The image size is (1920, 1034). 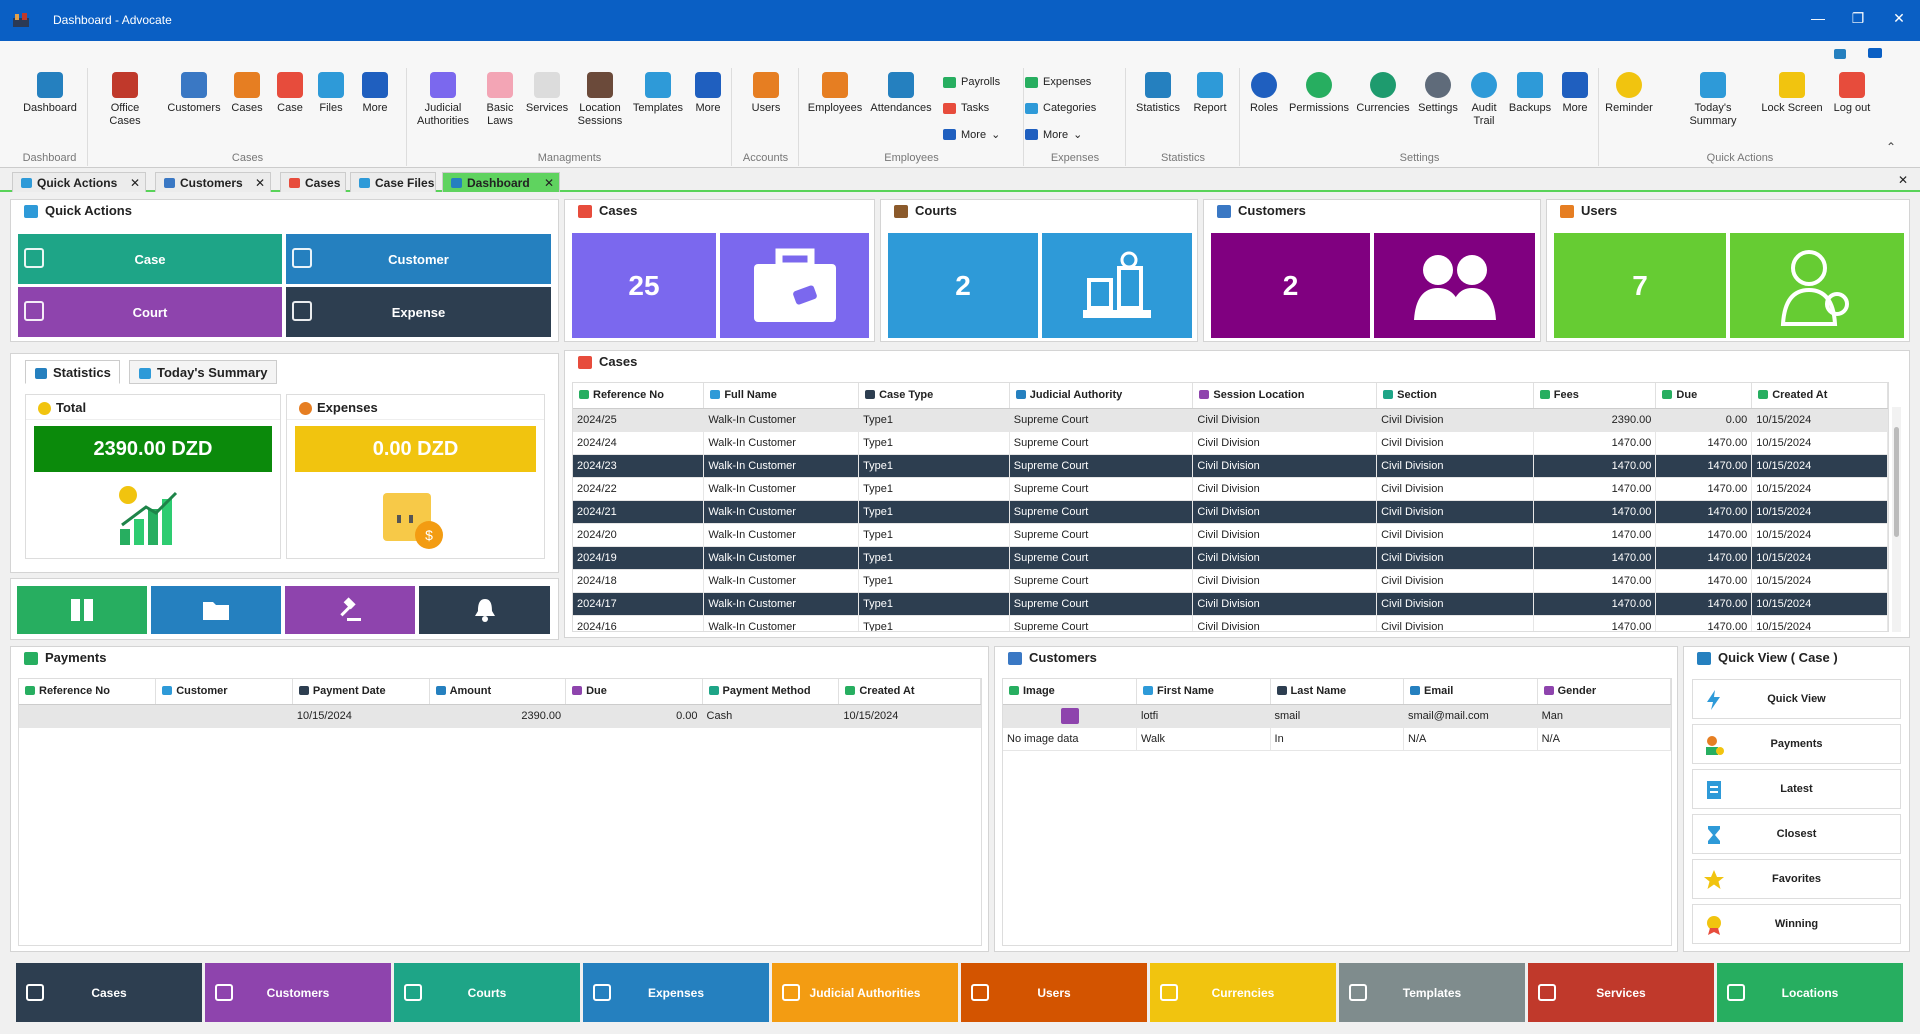 I want to click on ribbon-templates-button: Templates, so click(x=658, y=93).